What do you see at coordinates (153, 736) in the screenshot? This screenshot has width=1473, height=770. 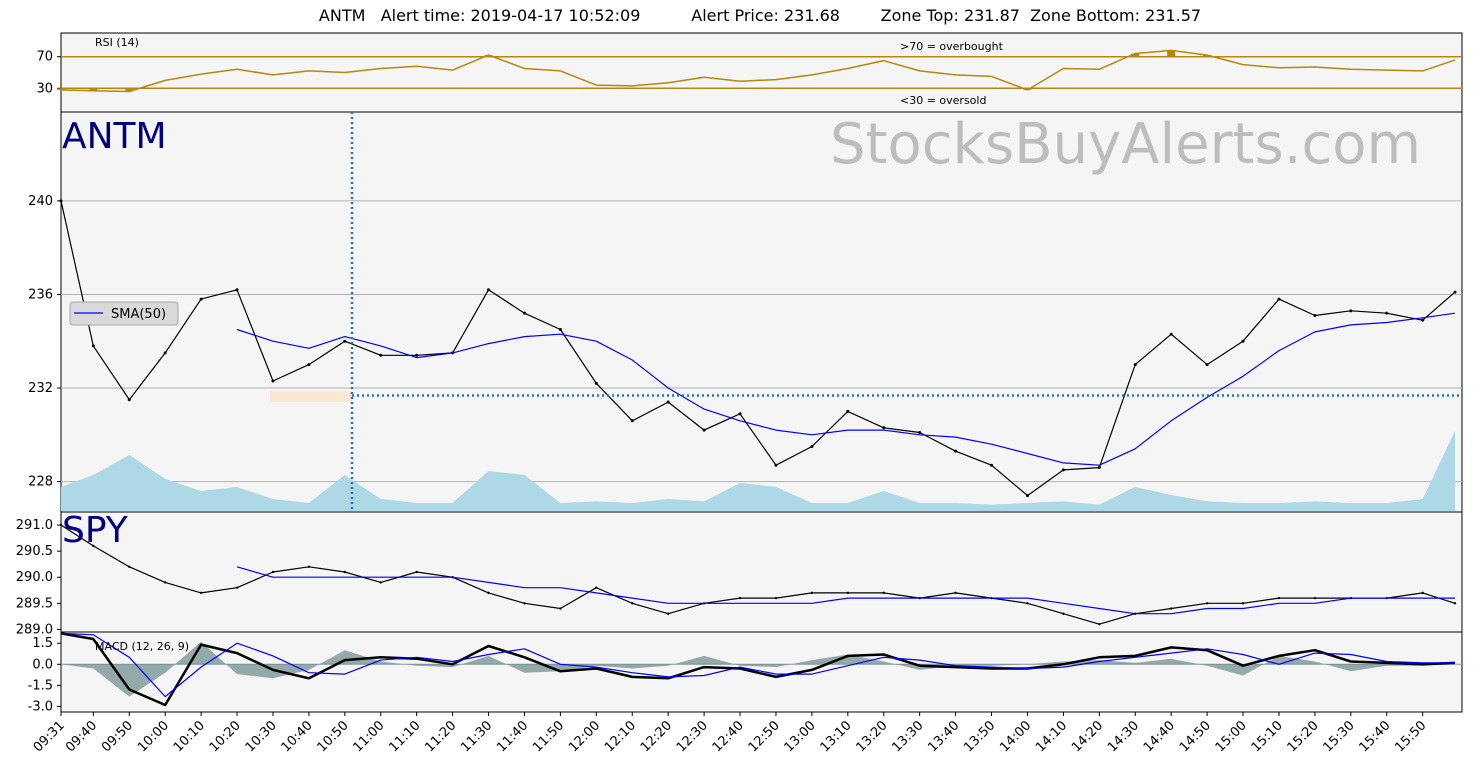 I see `xtick-label: 10:00` at bounding box center [153, 736].